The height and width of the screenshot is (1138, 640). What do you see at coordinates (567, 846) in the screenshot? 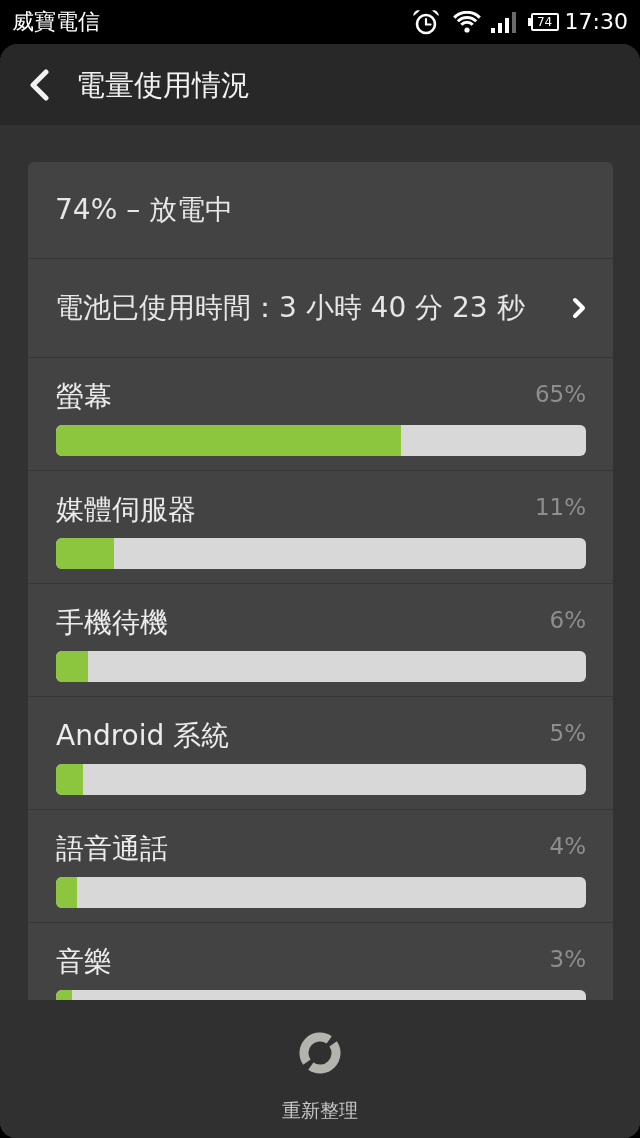
I see `usage-percent: 4%` at bounding box center [567, 846].